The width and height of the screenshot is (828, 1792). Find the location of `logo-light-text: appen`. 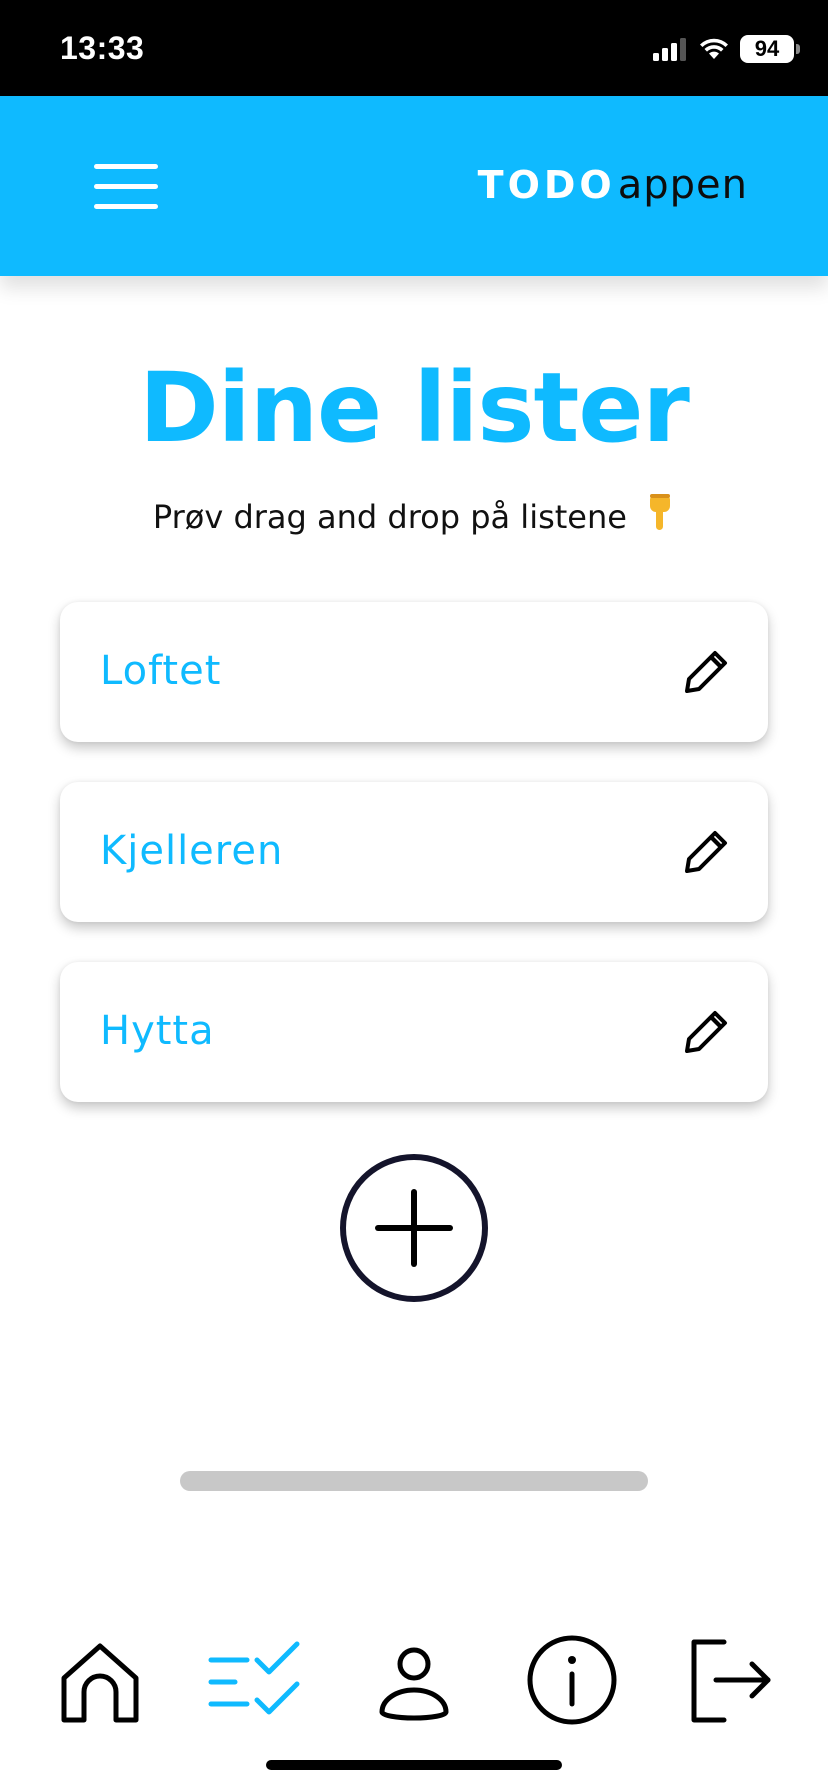

logo-light-text: appen is located at coordinates (682, 185).